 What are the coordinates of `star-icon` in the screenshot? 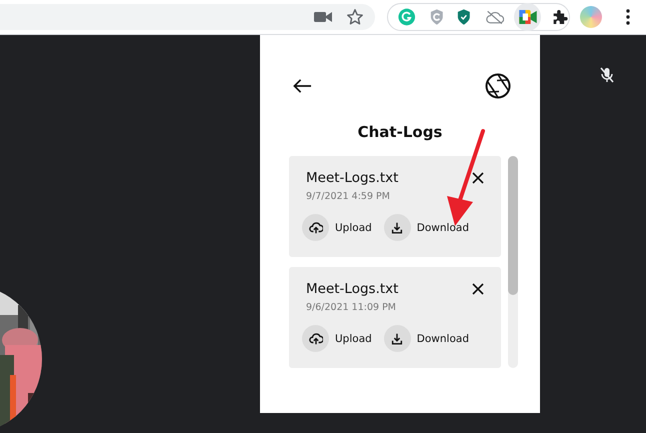 It's located at (355, 17).